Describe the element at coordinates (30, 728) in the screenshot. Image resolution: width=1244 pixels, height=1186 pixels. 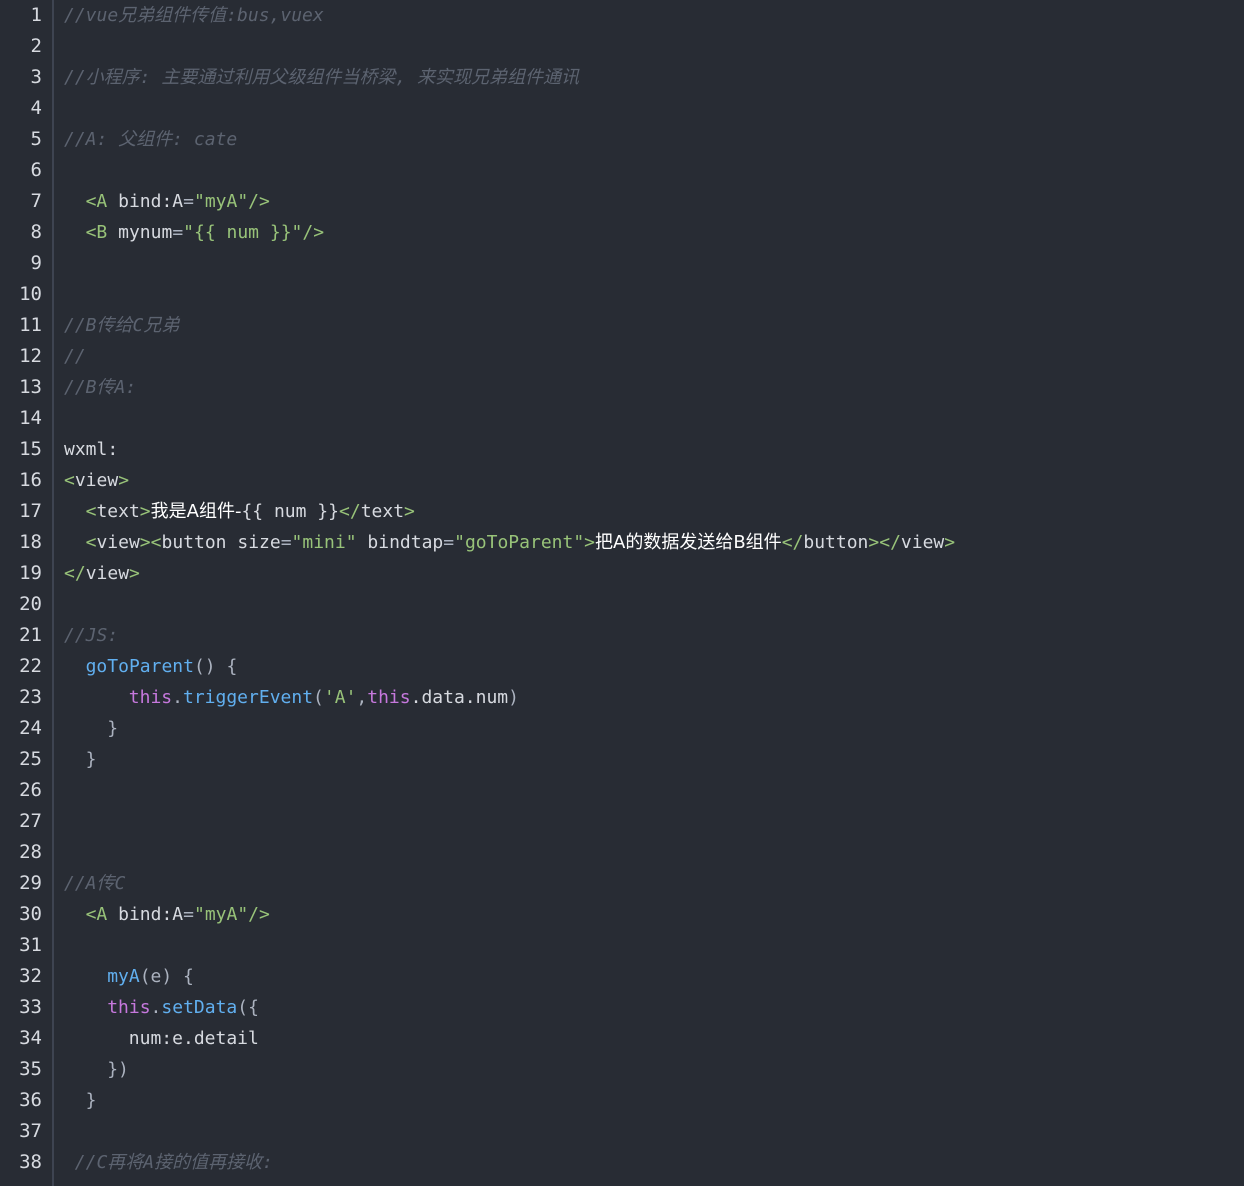
I see `line-number: 24` at that location.